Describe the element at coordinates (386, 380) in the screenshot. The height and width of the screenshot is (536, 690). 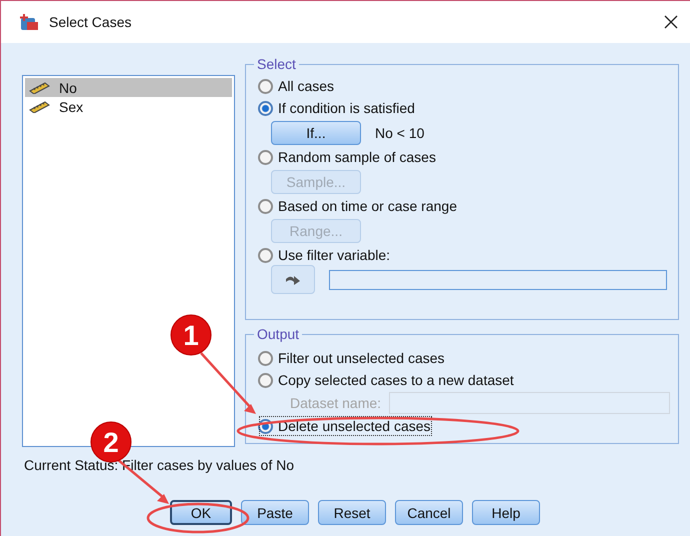
I see `radio-option: Copy selected cases to a new dataset` at that location.